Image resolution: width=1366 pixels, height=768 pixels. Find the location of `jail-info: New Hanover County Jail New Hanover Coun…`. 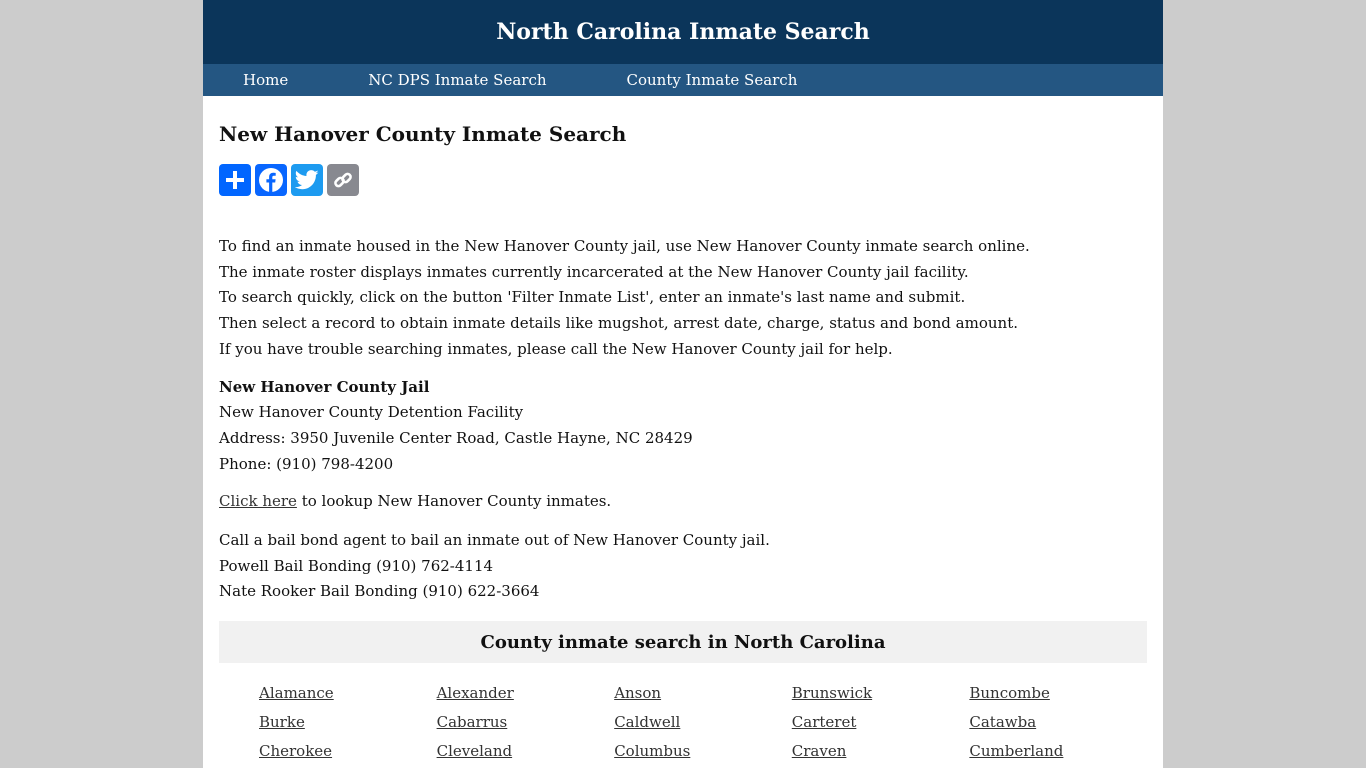

jail-info: New Hanover County Jail New Hanover Coun… is located at coordinates (683, 426).